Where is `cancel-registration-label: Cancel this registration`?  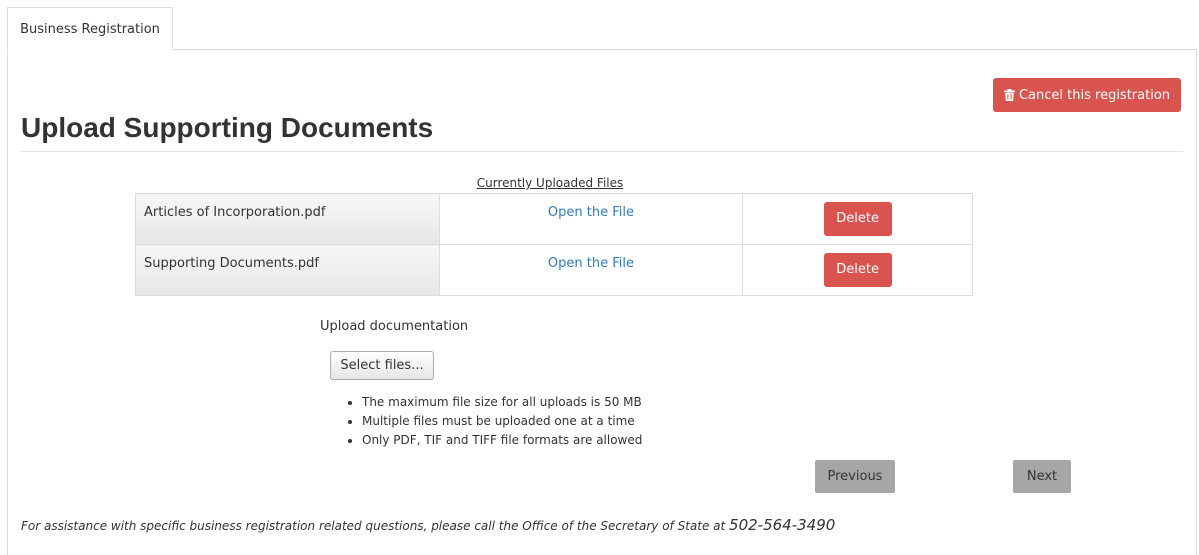
cancel-registration-label: Cancel this registration is located at coordinates (1094, 95).